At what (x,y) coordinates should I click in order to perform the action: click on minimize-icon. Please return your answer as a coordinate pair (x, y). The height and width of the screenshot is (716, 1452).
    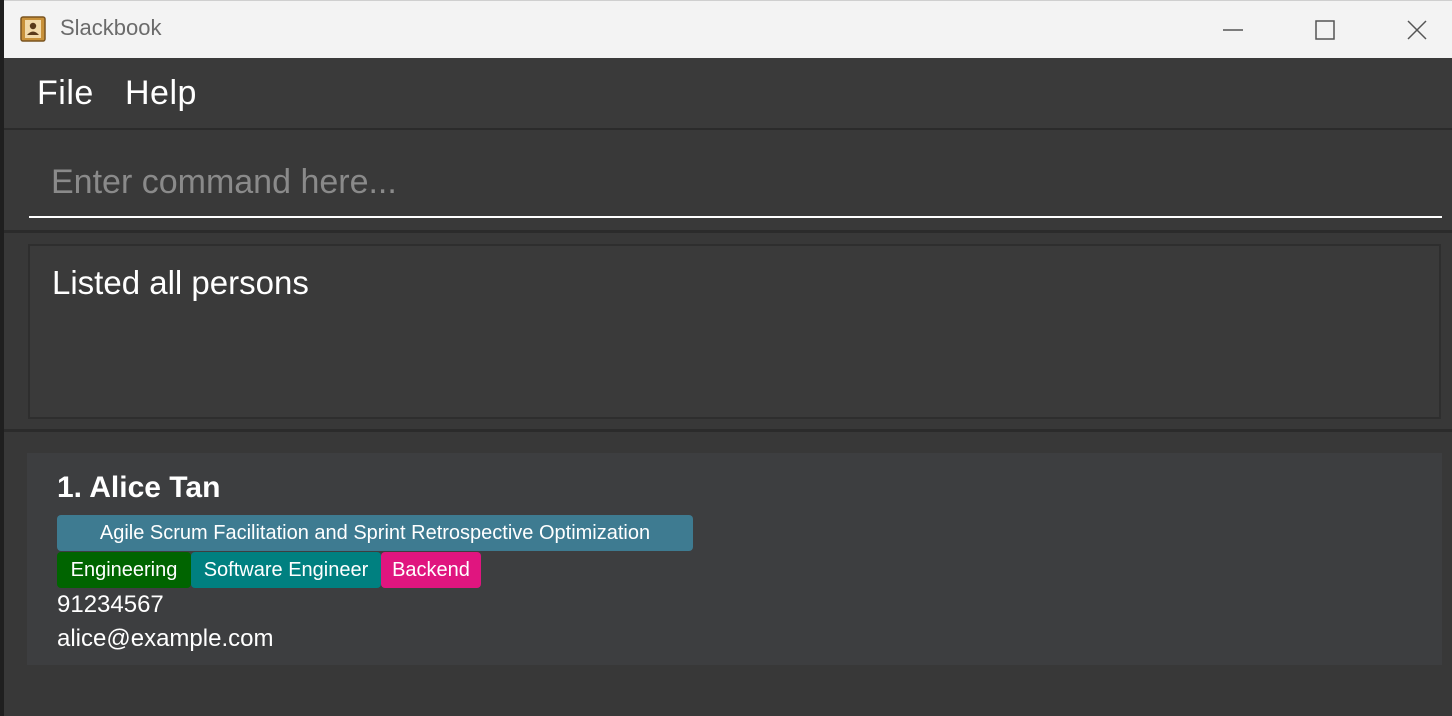
    Looking at the image, I should click on (1233, 30).